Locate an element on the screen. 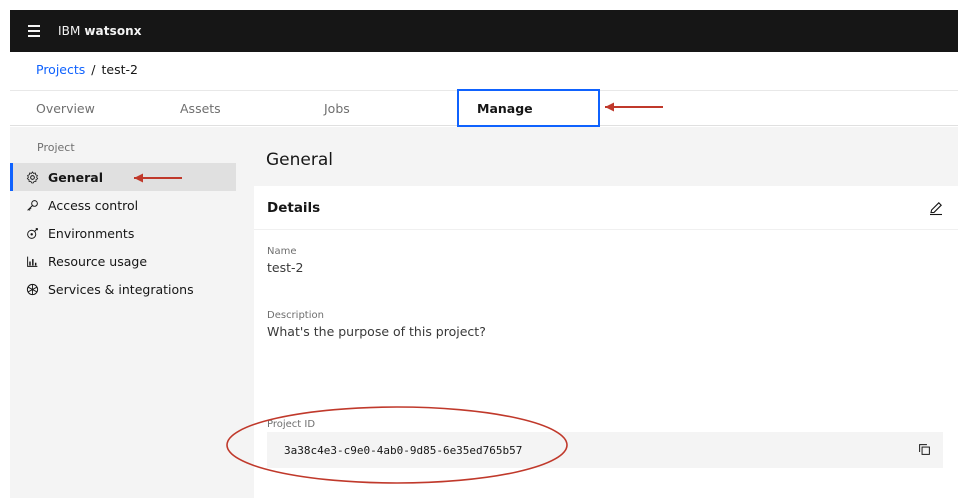 This screenshot has height=498, width=960. project-id-label: Project ID is located at coordinates (291, 424).